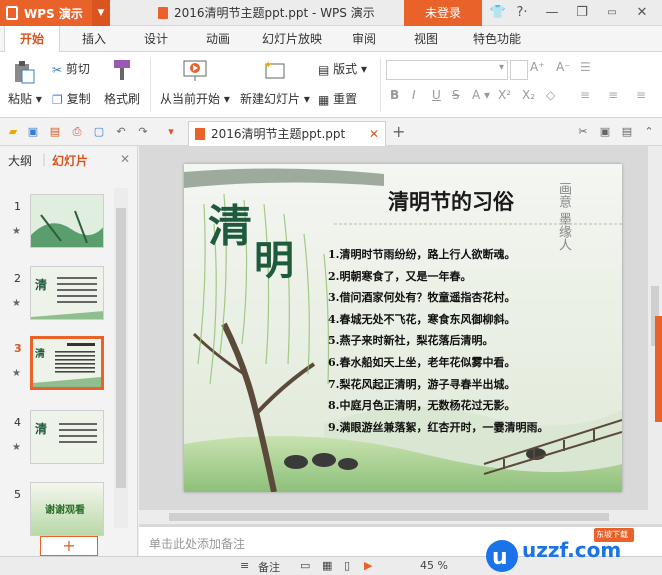 Image resolution: width=662 pixels, height=575 pixels. I want to click on open-folder-icon: ▰, so click(13, 132).